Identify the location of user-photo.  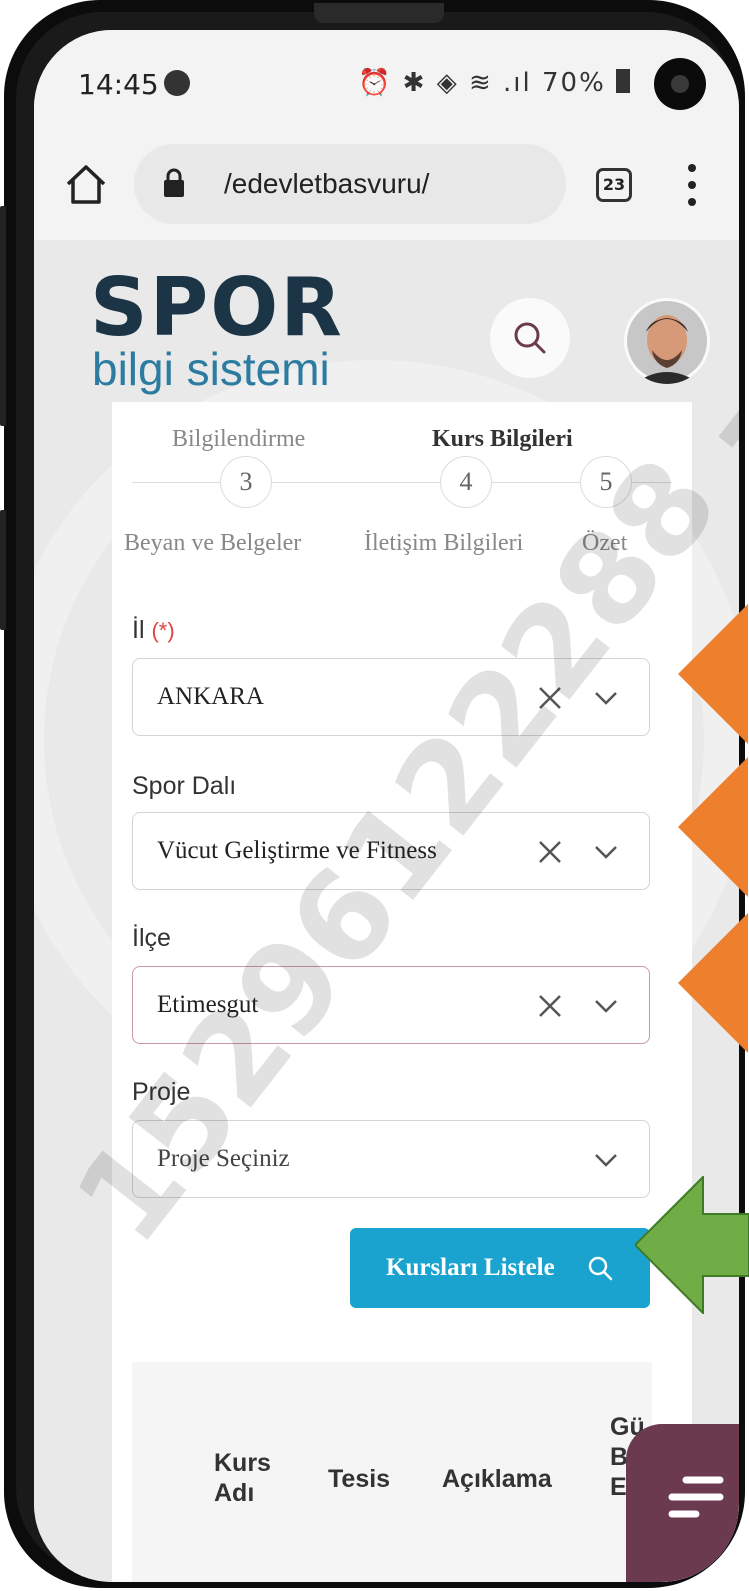
(667, 342).